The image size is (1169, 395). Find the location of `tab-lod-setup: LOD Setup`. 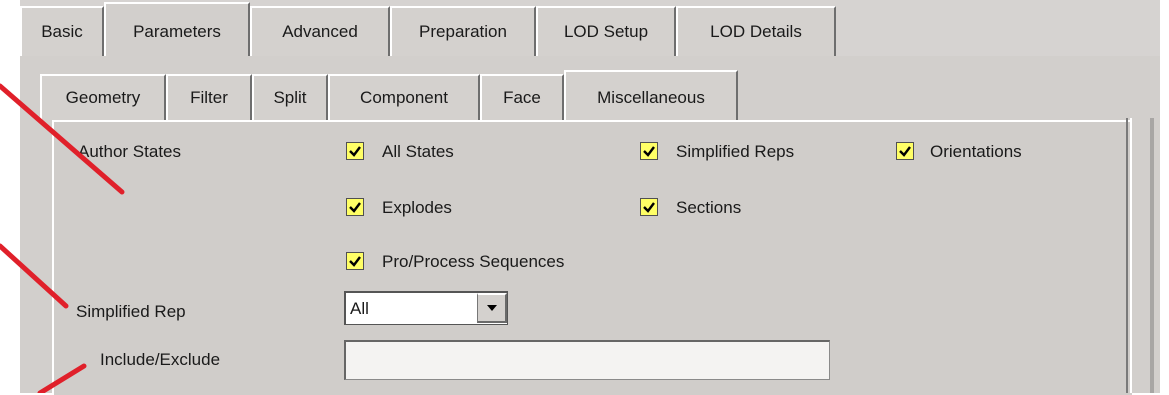

tab-lod-setup: LOD Setup is located at coordinates (606, 31).